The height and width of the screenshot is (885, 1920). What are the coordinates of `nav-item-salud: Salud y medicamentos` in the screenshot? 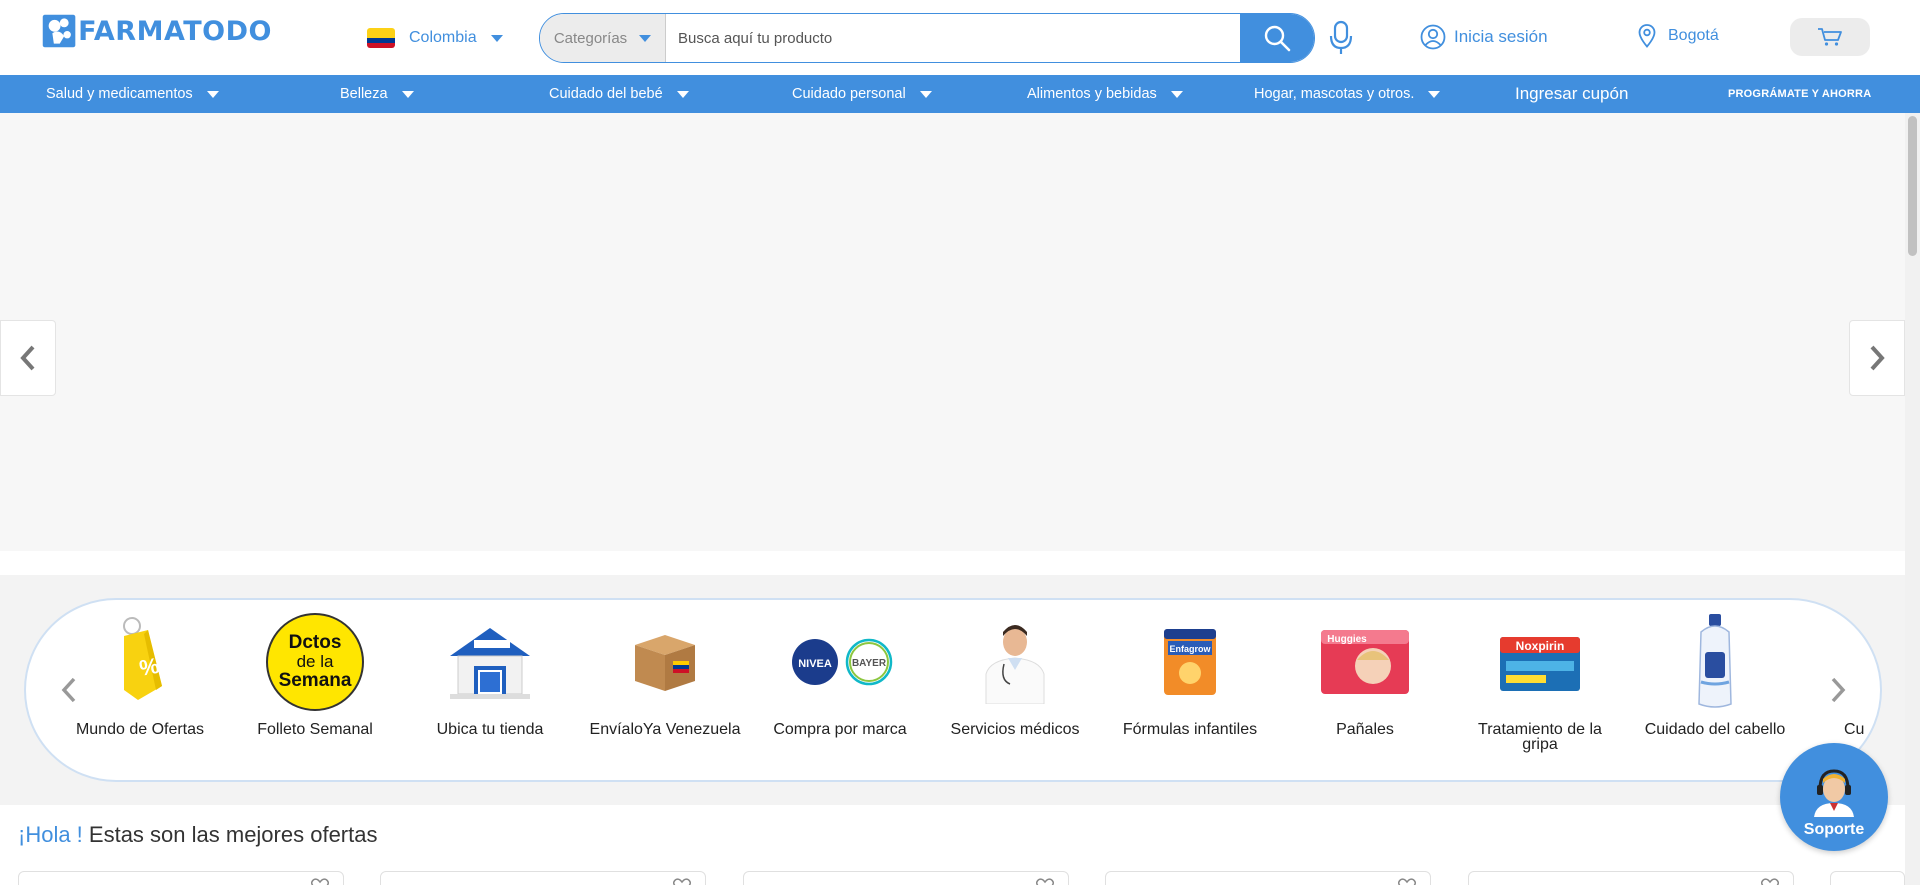 It's located at (132, 94).